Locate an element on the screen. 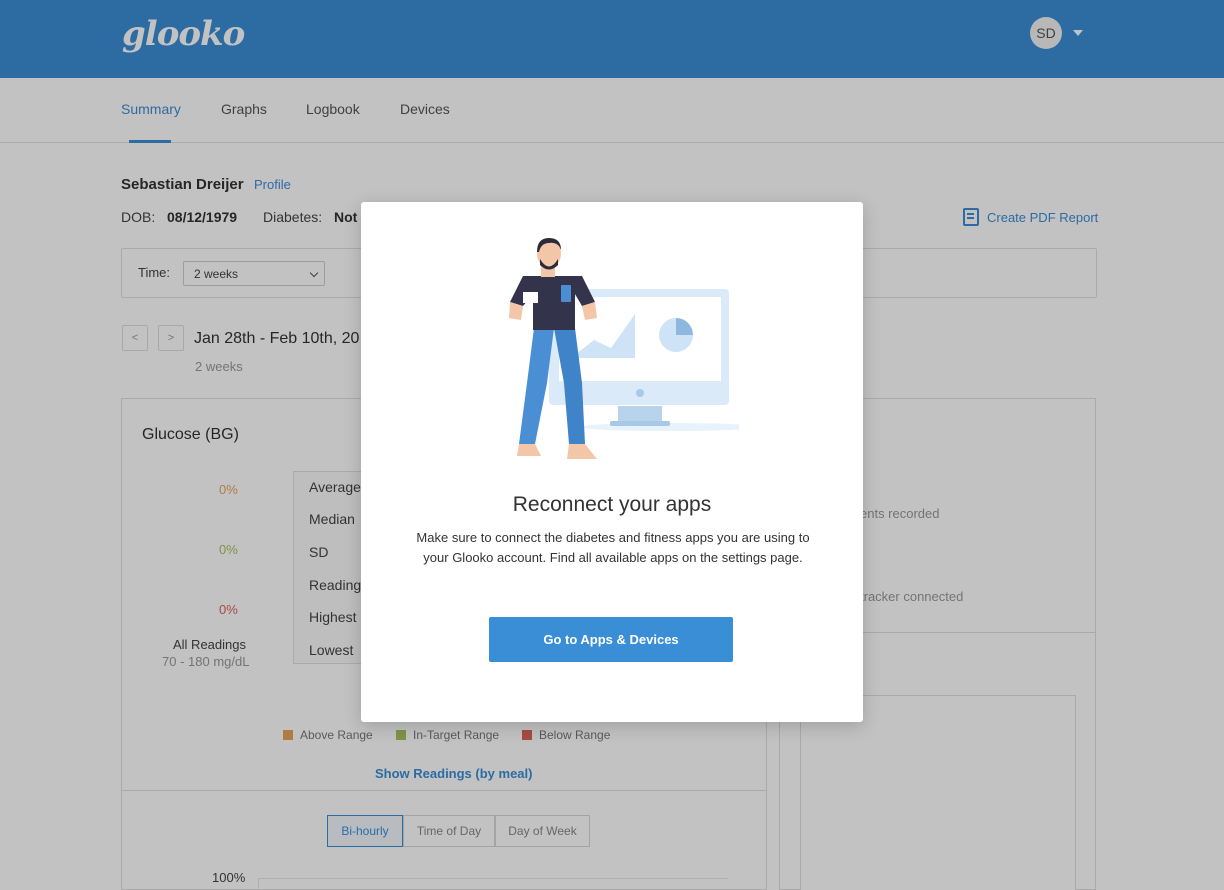 The image size is (1224, 890). go-to-apps-devices-button: Go to Apps & Devices is located at coordinates (611, 639).